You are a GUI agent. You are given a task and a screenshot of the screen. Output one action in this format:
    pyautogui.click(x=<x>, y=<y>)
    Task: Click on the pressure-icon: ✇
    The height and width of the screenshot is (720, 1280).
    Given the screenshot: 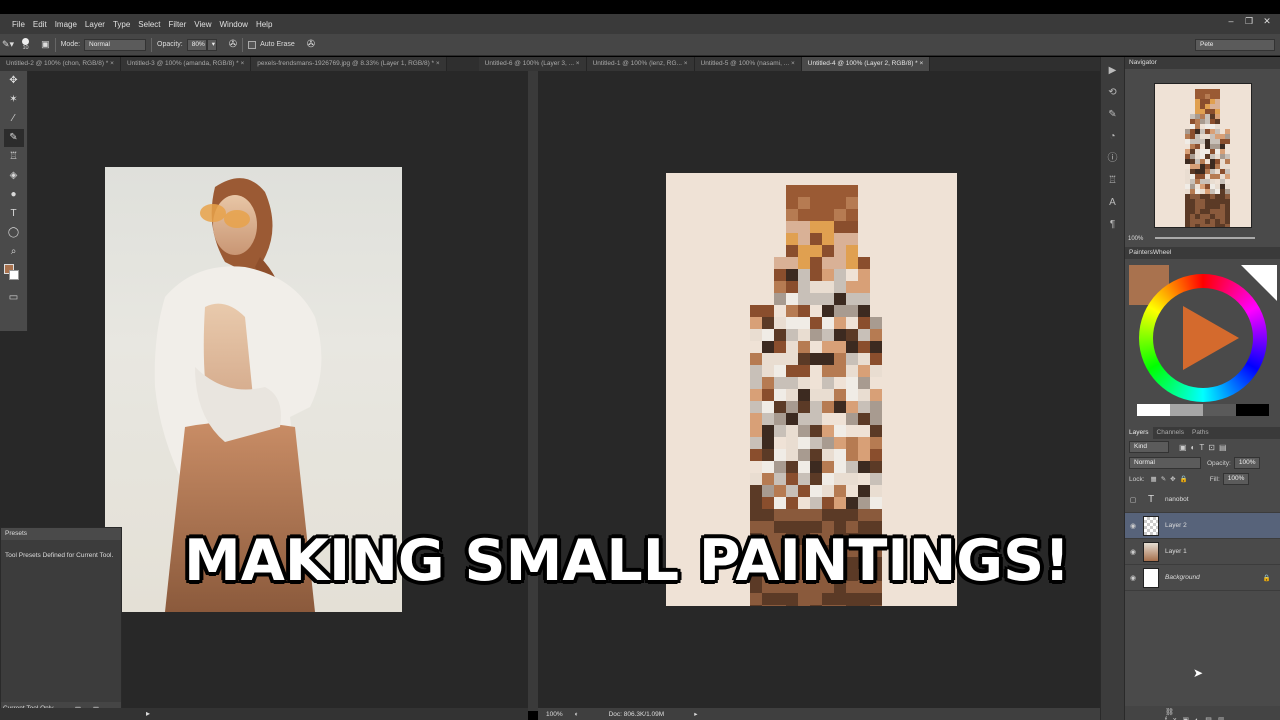 What is the action you would take?
    pyautogui.click(x=311, y=44)
    